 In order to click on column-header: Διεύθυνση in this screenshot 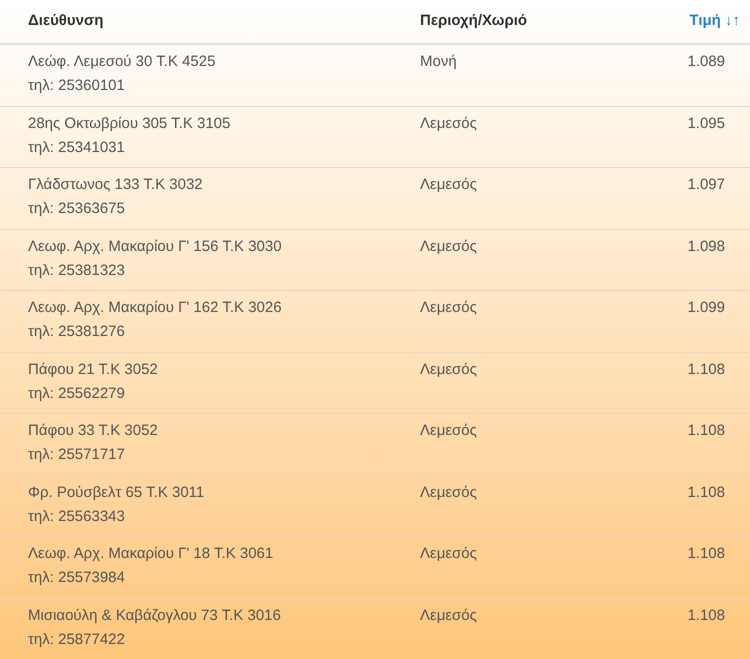, I will do `click(66, 21)`.